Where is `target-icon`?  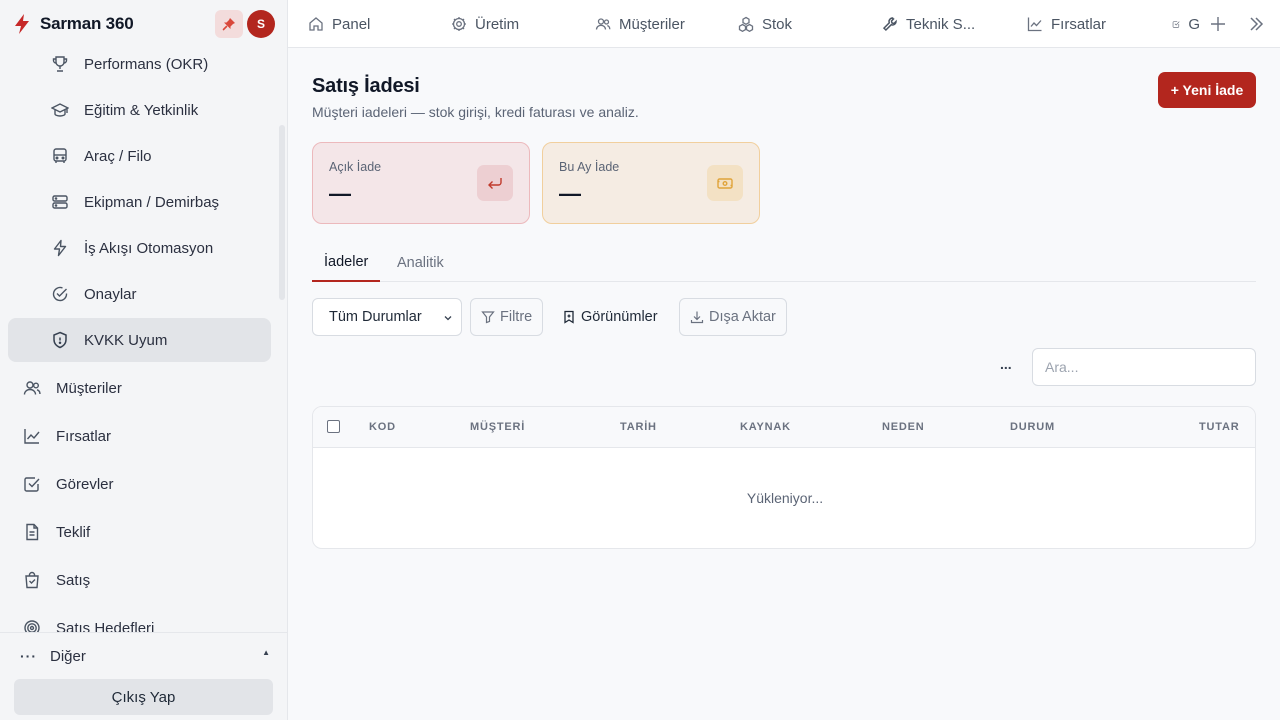
target-icon is located at coordinates (32, 626).